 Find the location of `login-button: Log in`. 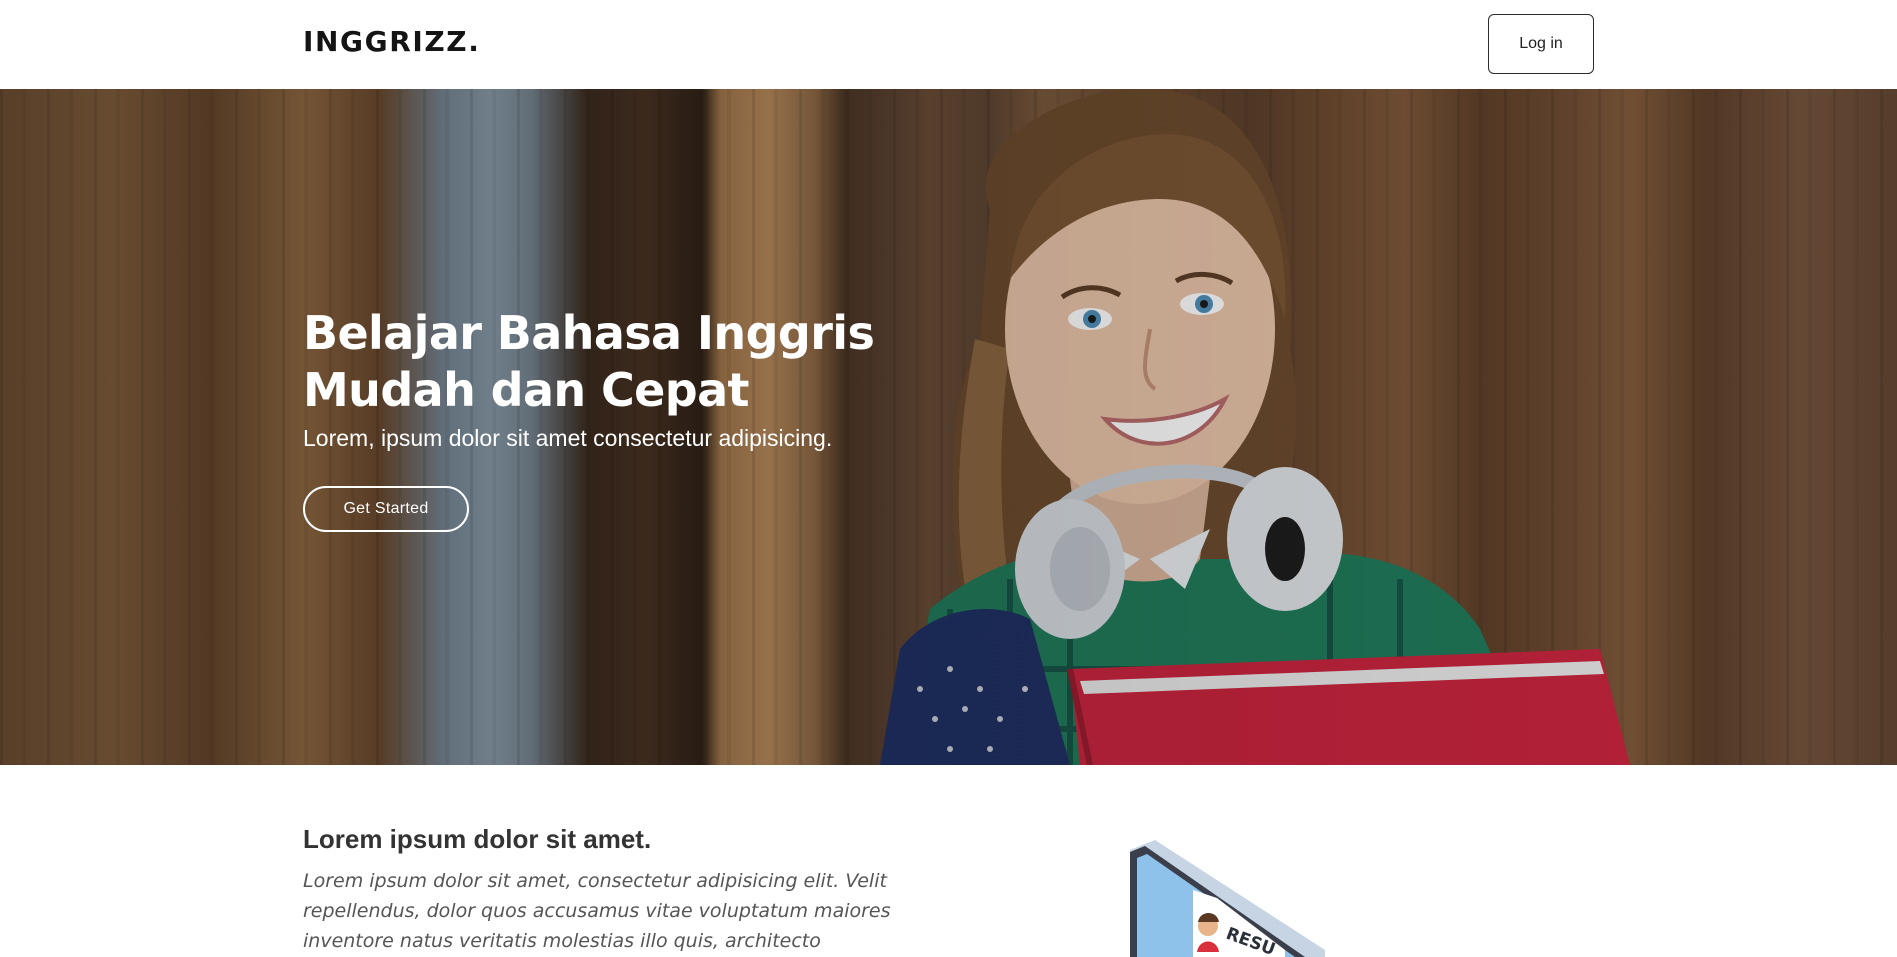

login-button: Log in is located at coordinates (1541, 44).